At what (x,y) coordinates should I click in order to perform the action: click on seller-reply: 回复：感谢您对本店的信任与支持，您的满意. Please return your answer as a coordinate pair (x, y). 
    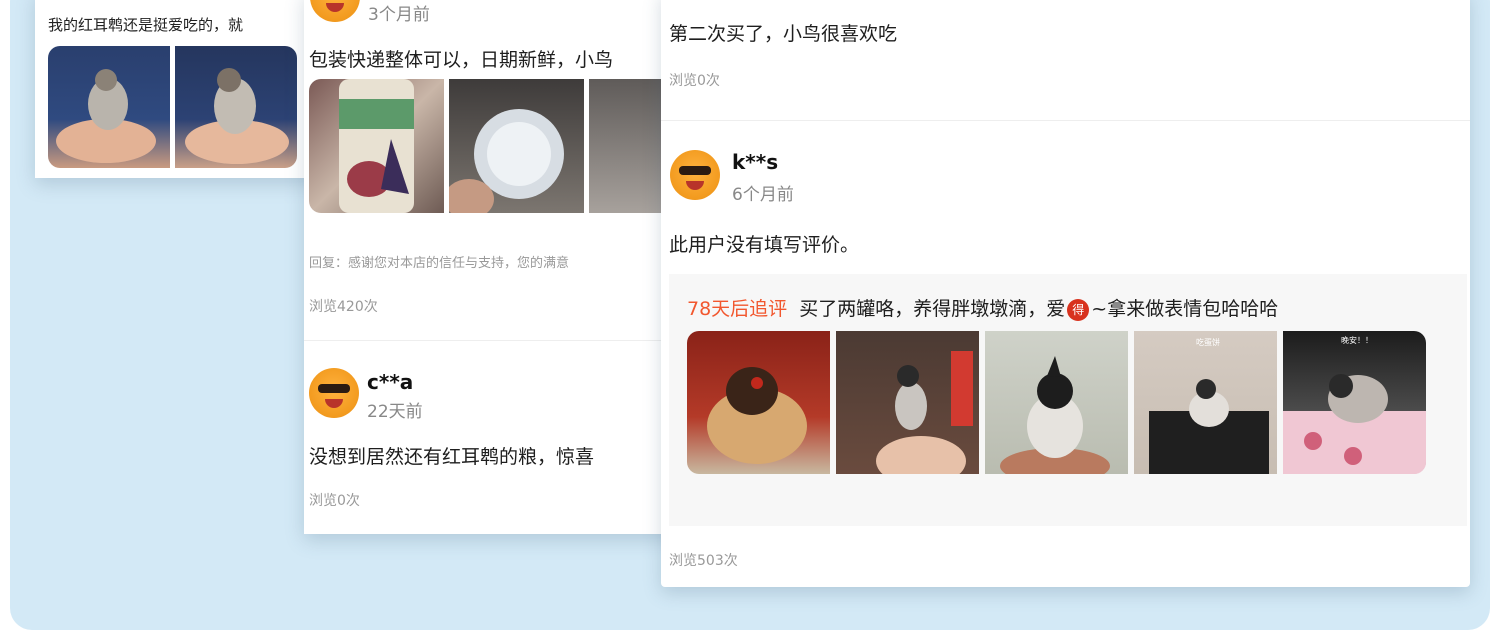
    Looking at the image, I should click on (439, 263).